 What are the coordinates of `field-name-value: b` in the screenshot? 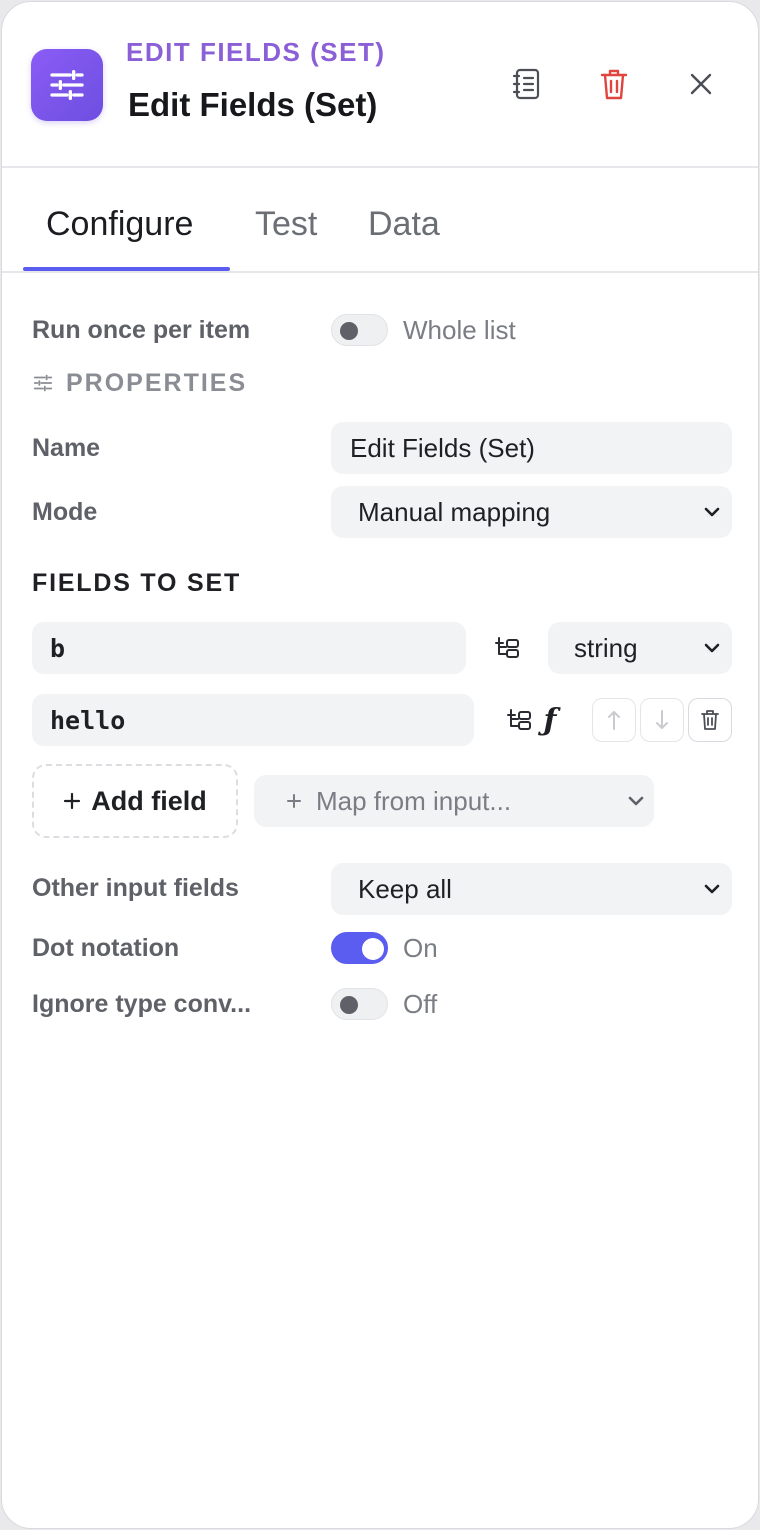 It's located at (58, 648).